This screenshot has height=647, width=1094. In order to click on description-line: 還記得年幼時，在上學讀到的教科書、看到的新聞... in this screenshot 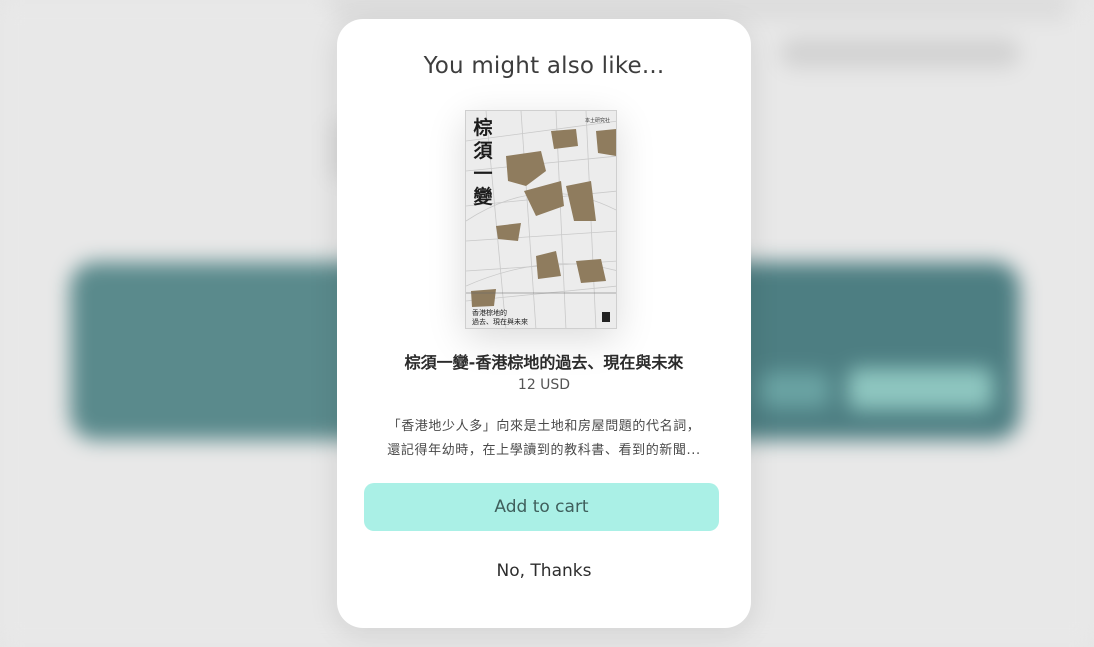, I will do `click(544, 450)`.